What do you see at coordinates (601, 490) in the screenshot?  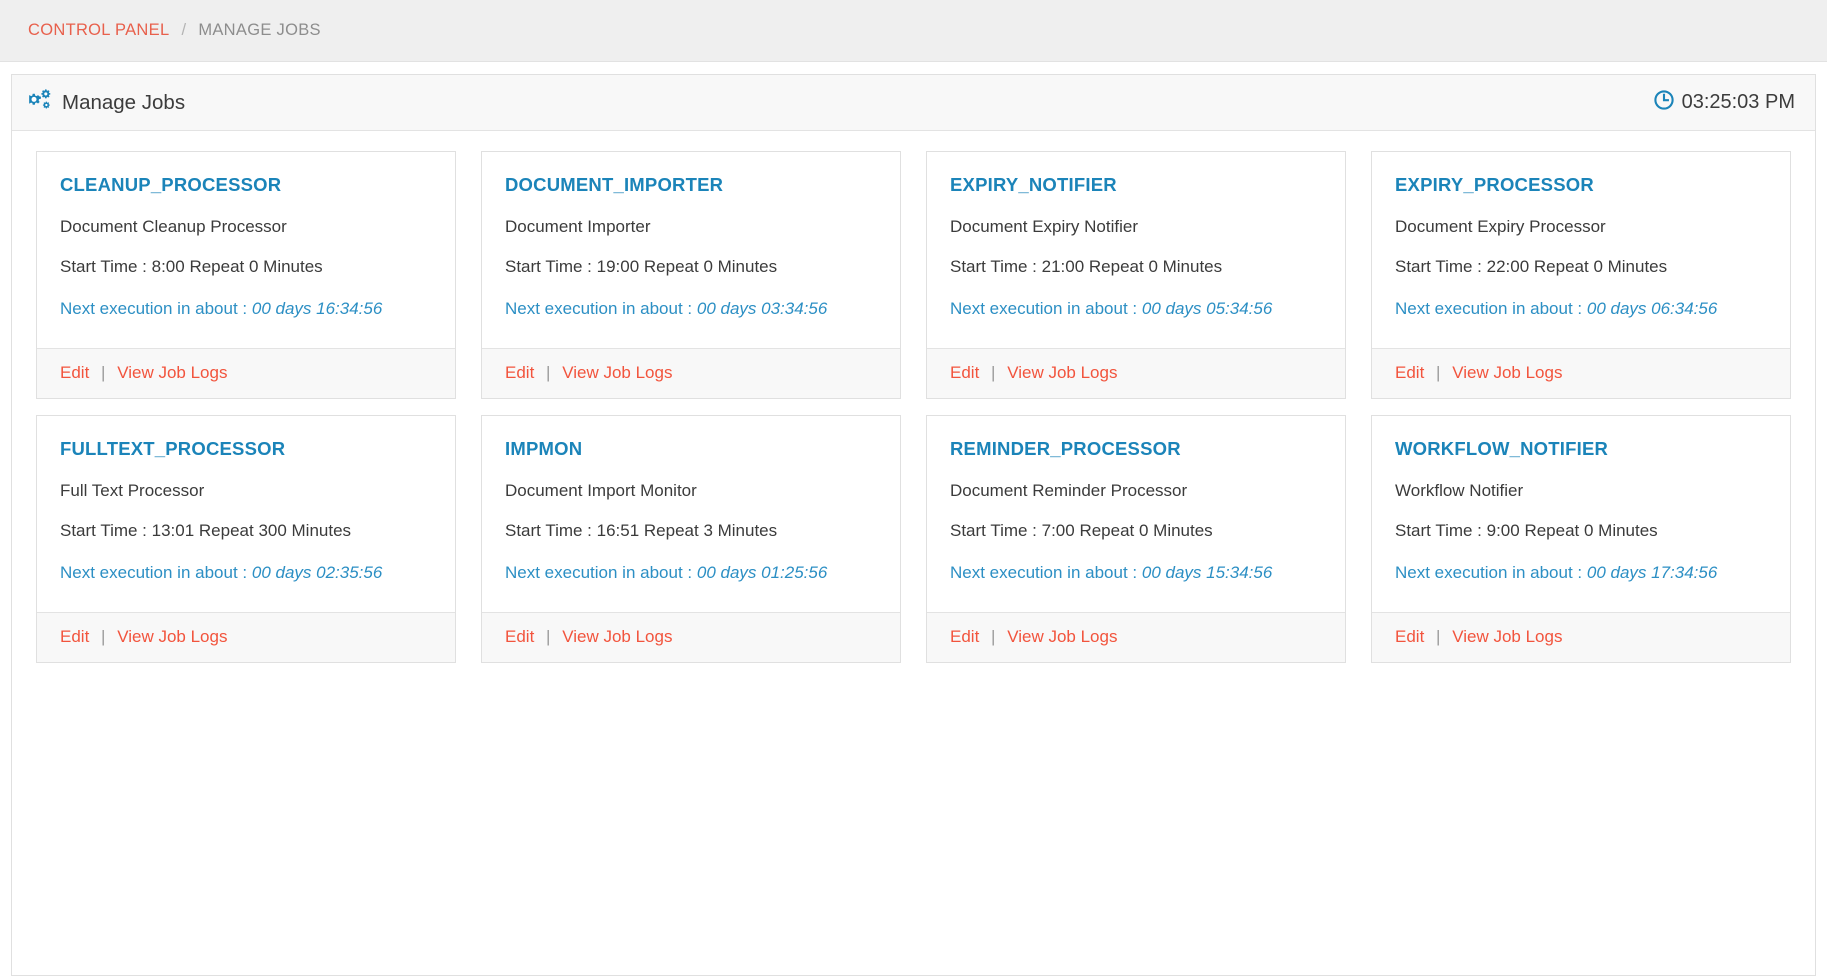 I see `job-description: Document Import Monitor` at bounding box center [601, 490].